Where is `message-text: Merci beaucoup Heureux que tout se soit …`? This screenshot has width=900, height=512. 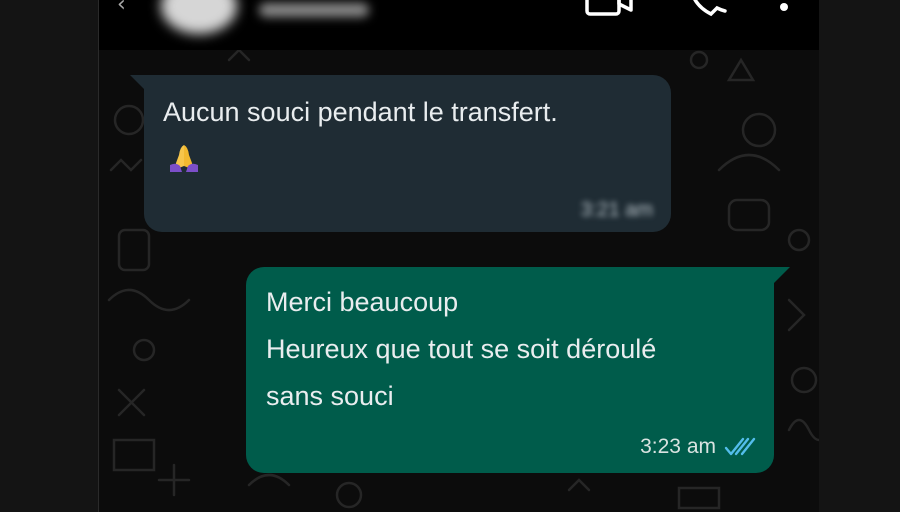 message-text: Merci beaucoup Heureux que tout se soit … is located at coordinates (461, 349).